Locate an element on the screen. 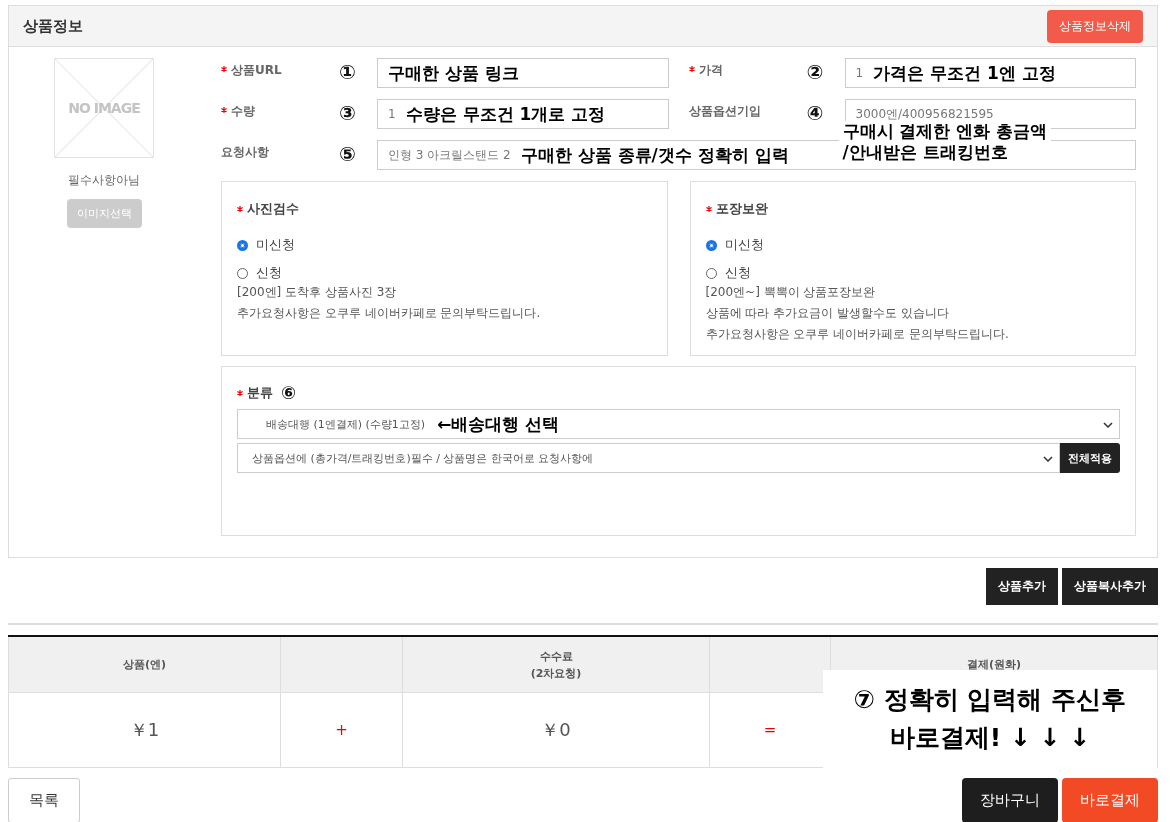  annotation-tooltip: 구매시 결제한 엔화 총금액 /안내받은 트래킹번호 is located at coordinates (945, 142).